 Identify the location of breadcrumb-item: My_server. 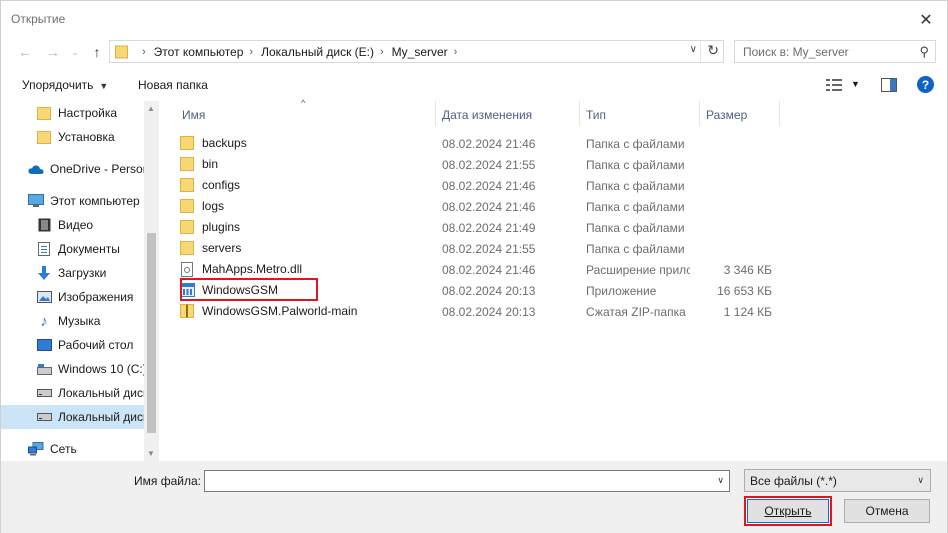
(420, 52).